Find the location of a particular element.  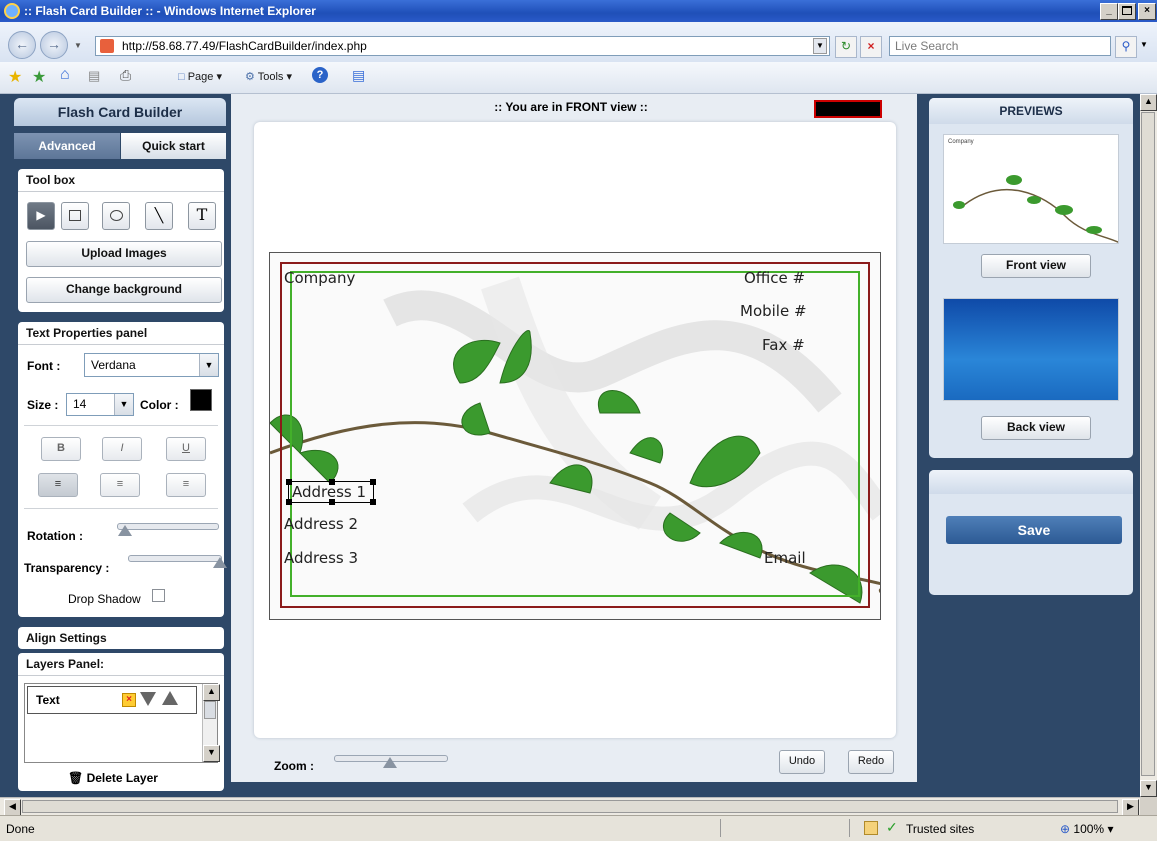

transparency-slider-thumb is located at coordinates (220, 562).